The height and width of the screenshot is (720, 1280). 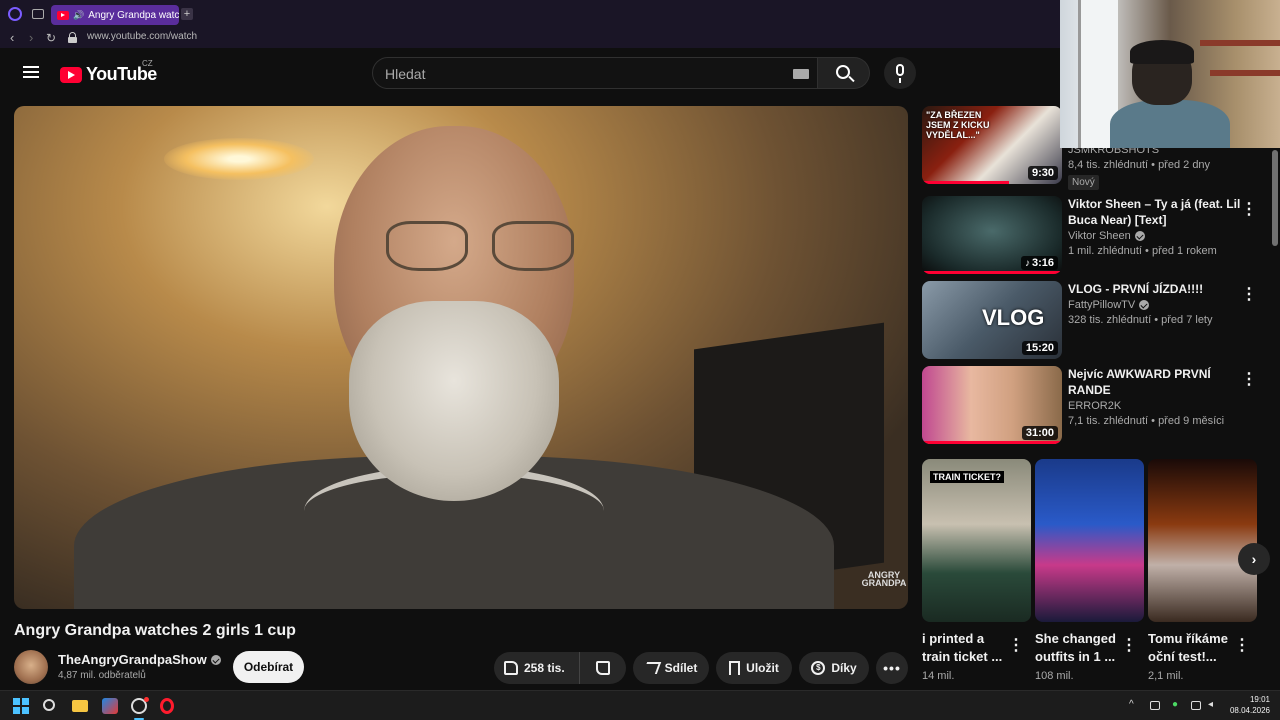 What do you see at coordinates (735, 668) in the screenshot?
I see `bookmark-icon` at bounding box center [735, 668].